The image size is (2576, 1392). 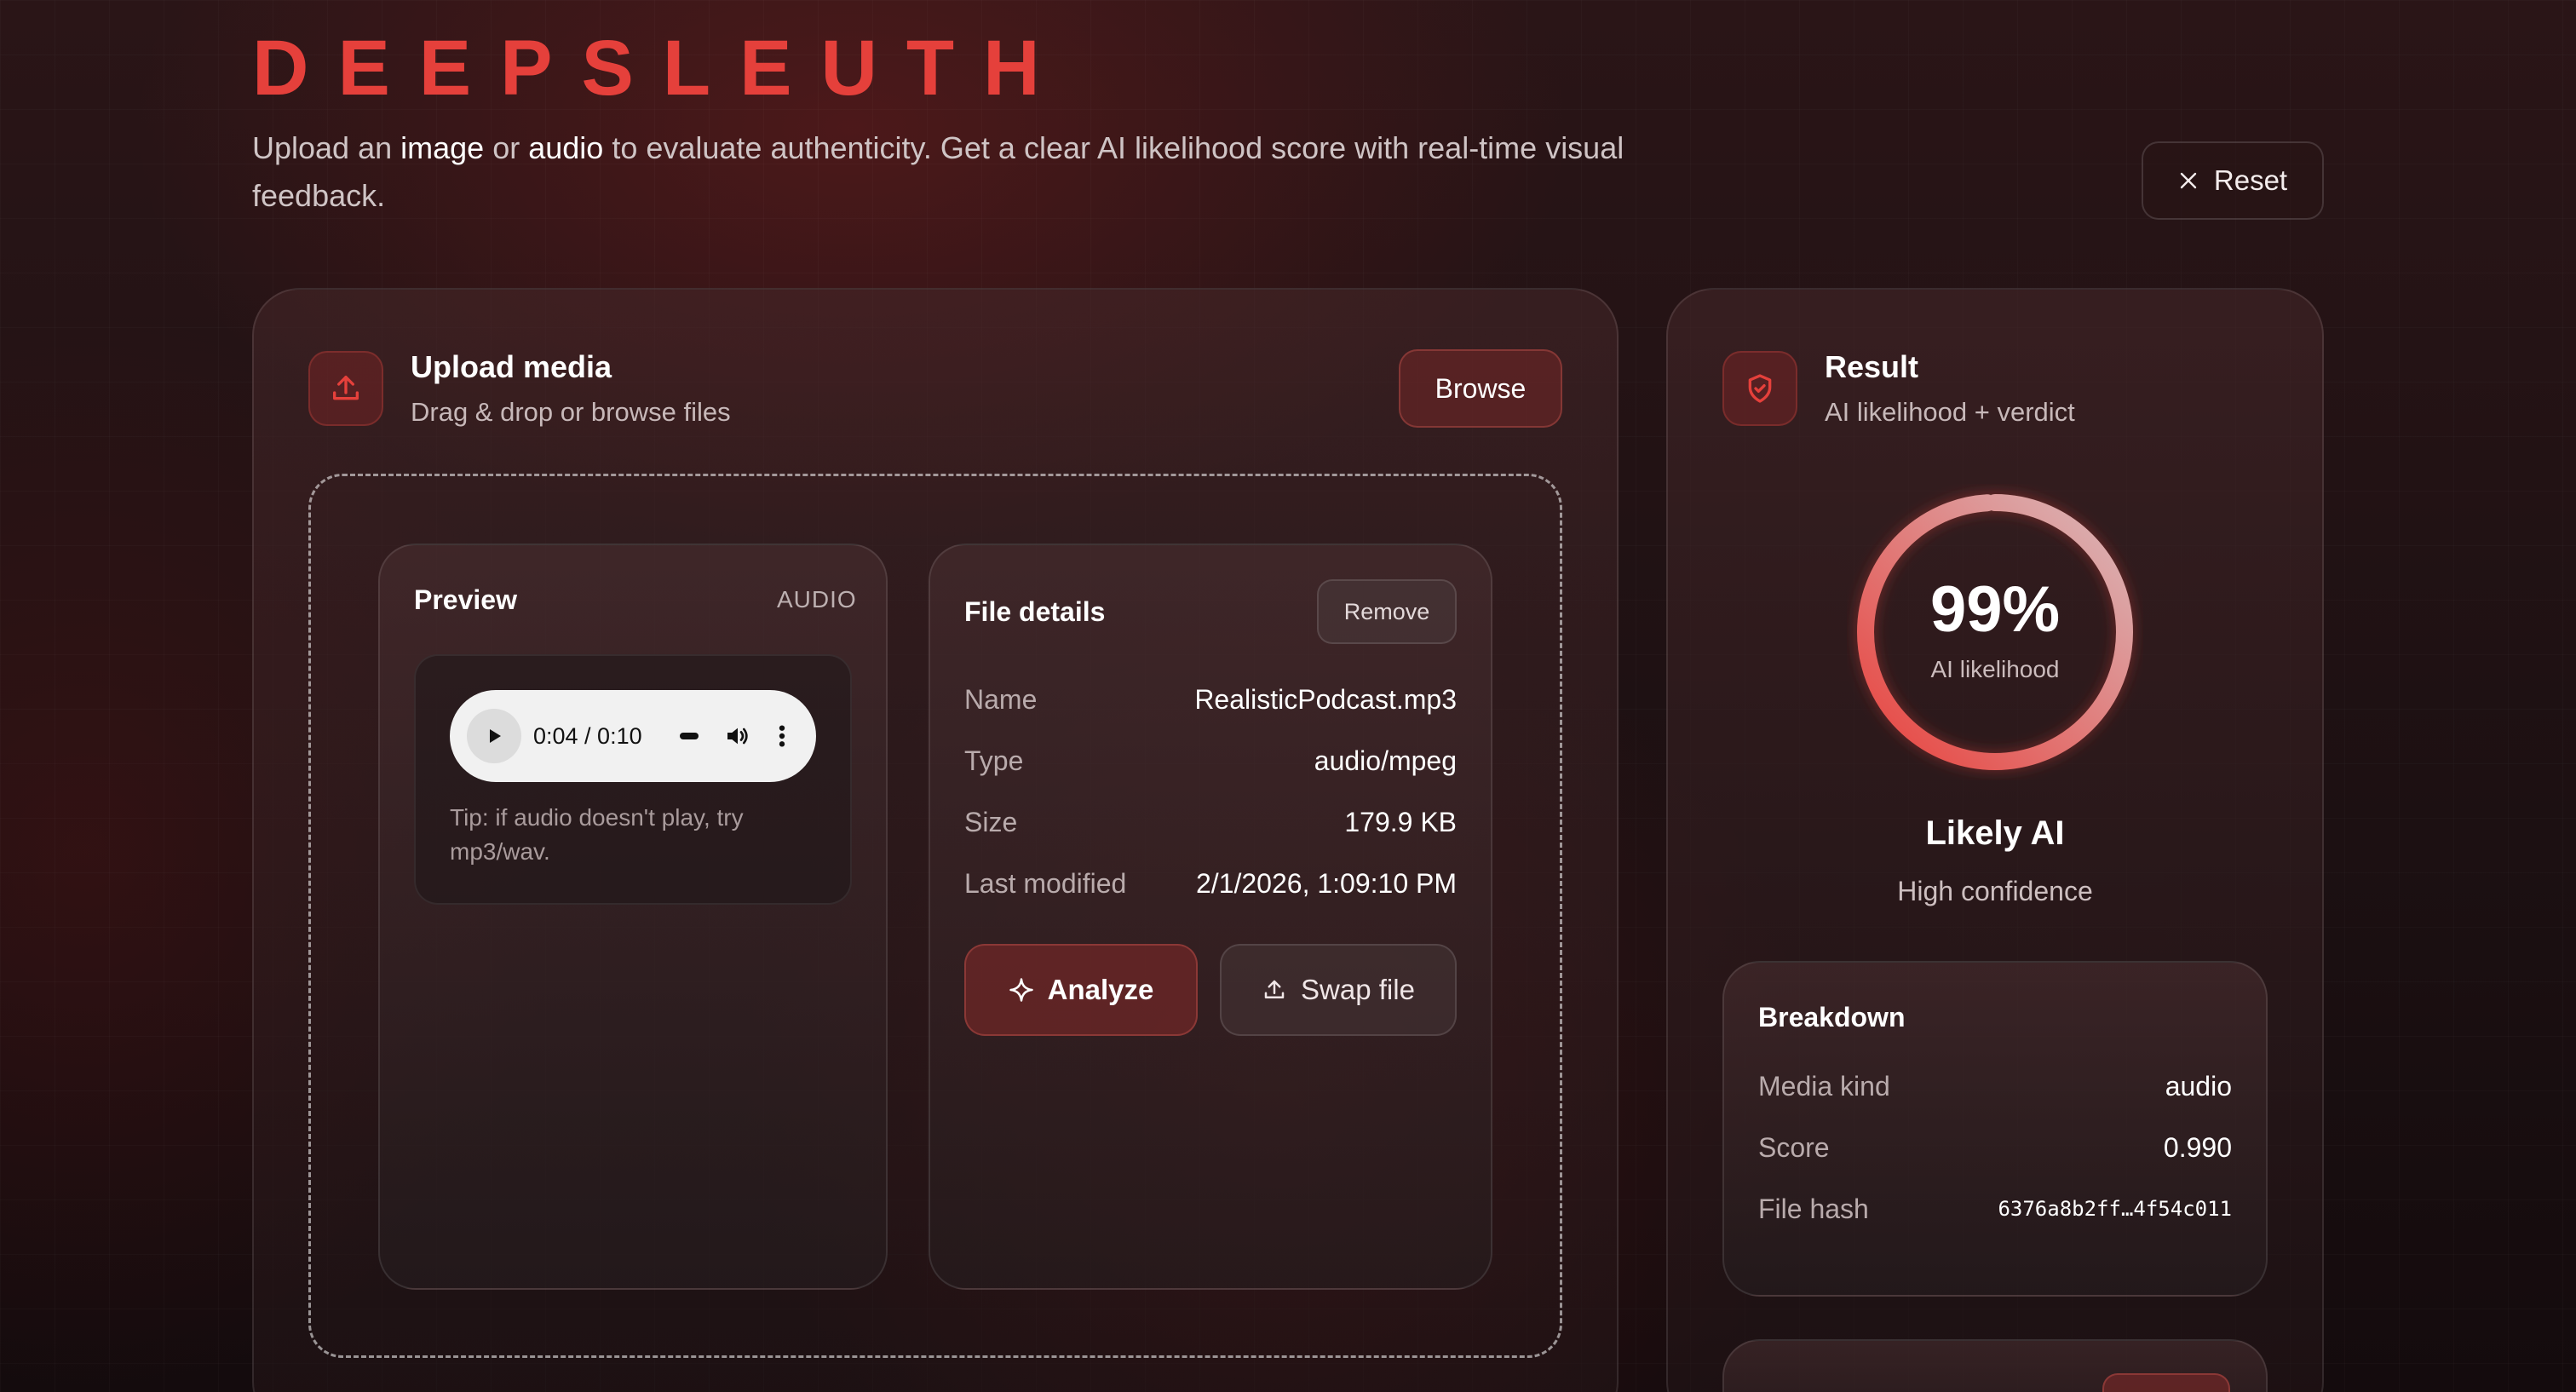 I want to click on swap-file-button: Swap file, so click(x=1338, y=990).